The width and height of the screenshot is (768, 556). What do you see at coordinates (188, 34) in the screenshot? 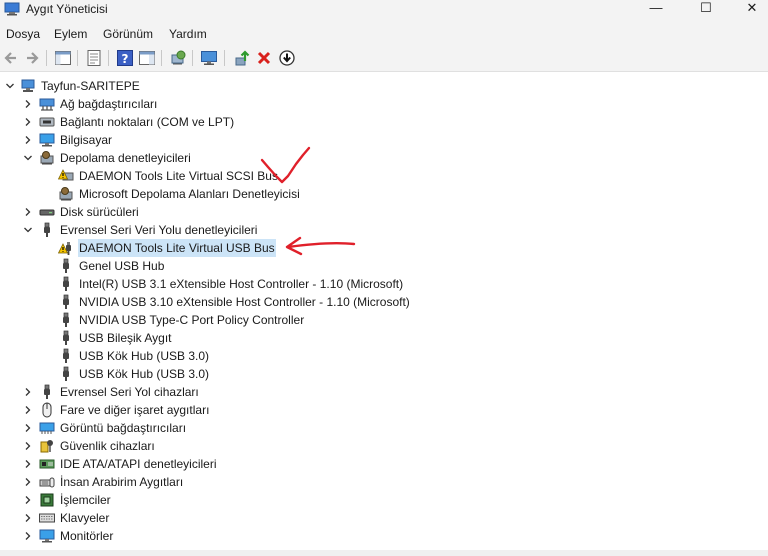
I see `menu-yardim: Yardım` at bounding box center [188, 34].